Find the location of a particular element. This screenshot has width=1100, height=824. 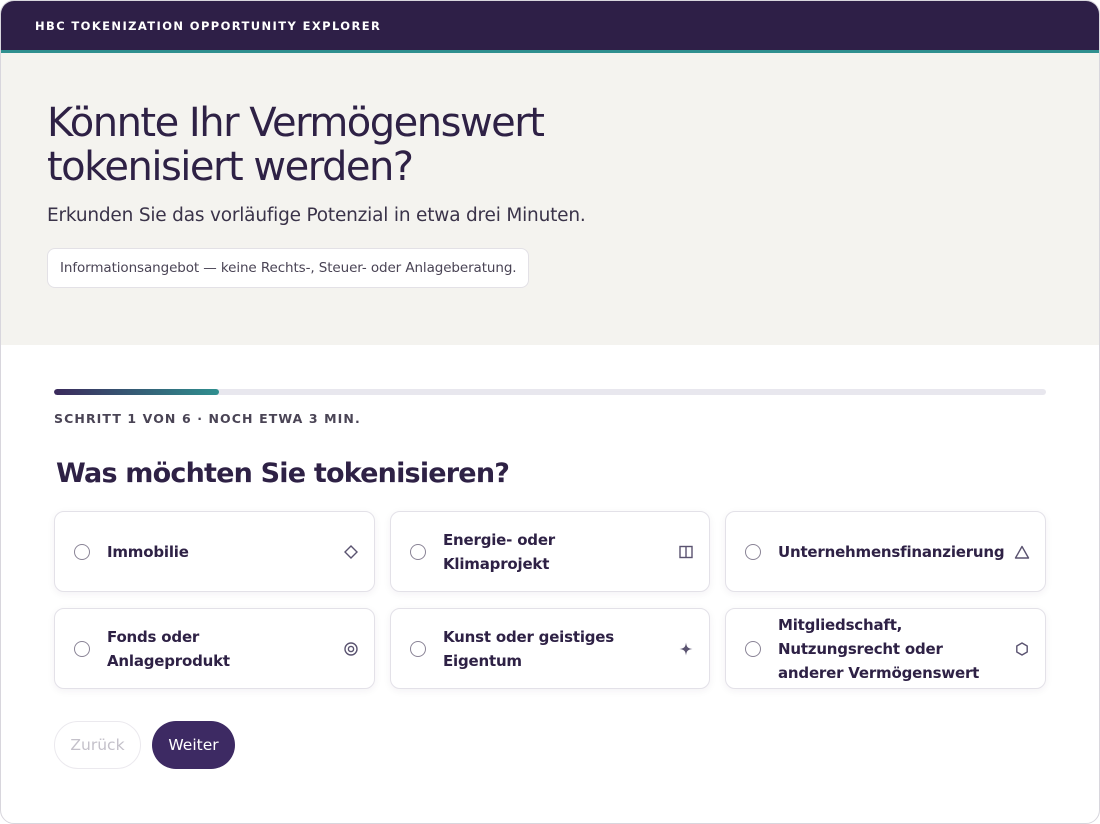

progress-bar is located at coordinates (550, 392).